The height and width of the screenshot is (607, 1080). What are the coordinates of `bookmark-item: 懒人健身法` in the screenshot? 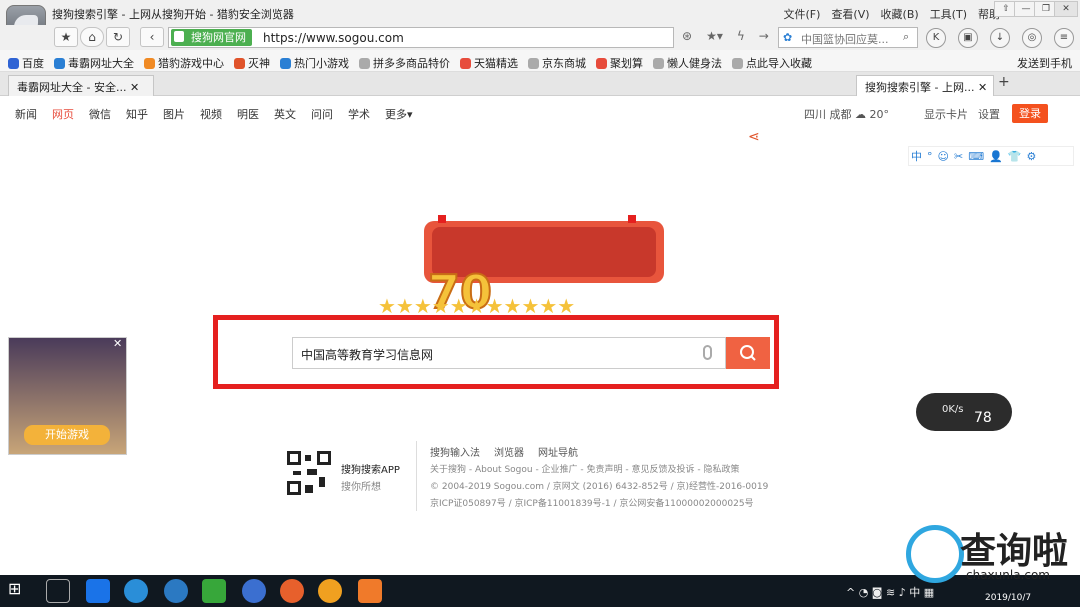 It's located at (687, 63).